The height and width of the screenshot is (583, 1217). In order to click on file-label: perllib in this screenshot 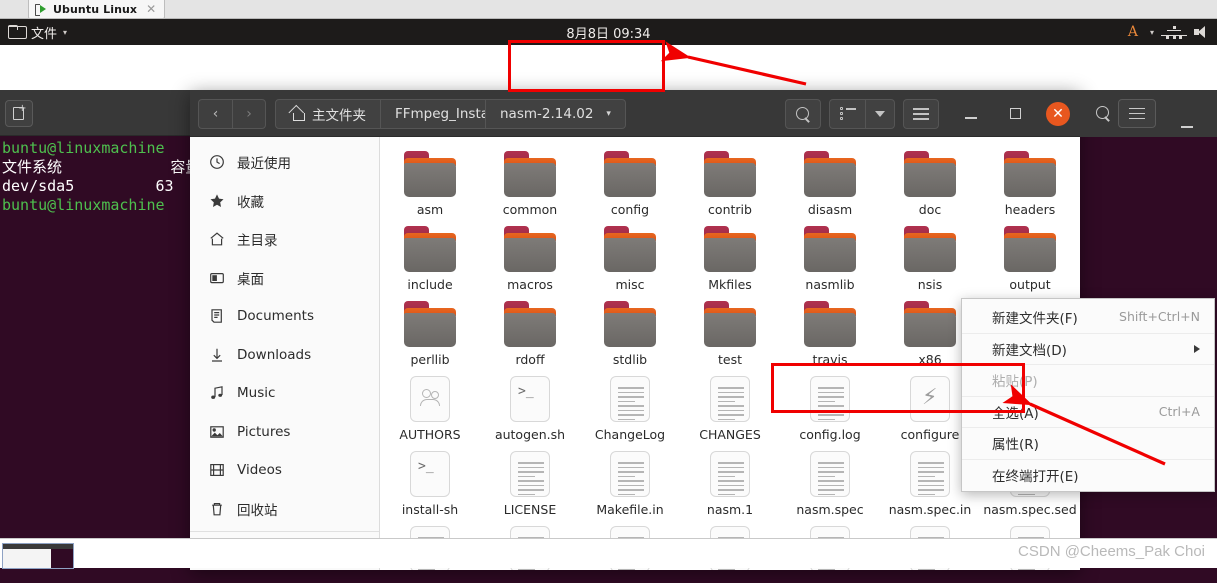, I will do `click(430, 359)`.